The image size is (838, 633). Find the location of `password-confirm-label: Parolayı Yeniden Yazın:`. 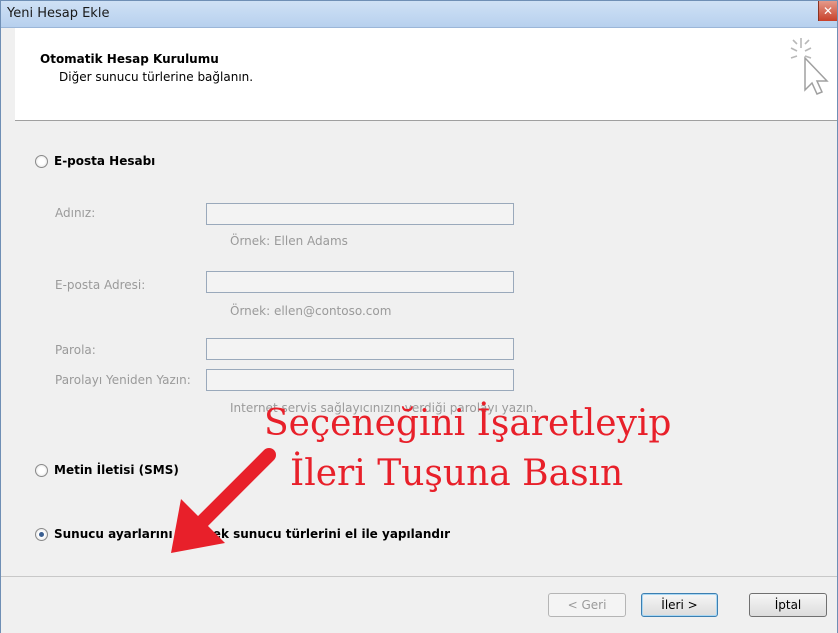

password-confirm-label: Parolayı Yeniden Yazın: is located at coordinates (123, 380).